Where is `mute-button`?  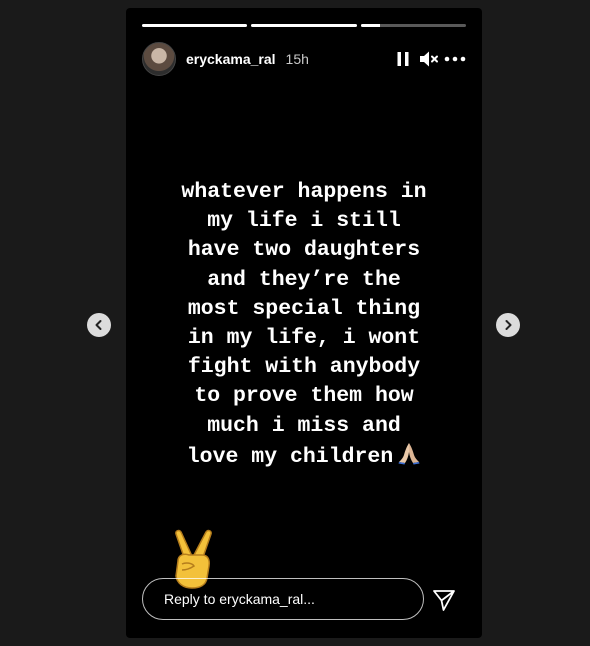 mute-button is located at coordinates (429, 59).